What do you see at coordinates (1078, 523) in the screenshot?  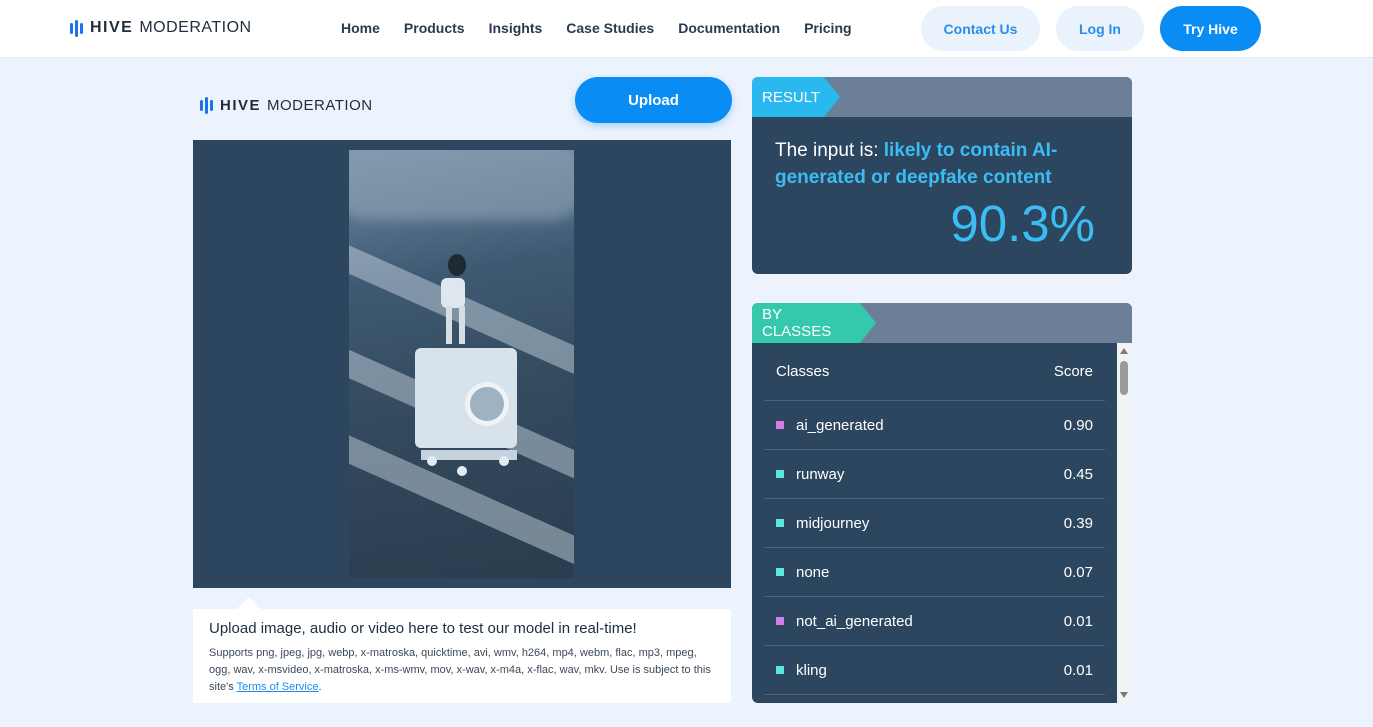 I see `class-score: 0.39` at bounding box center [1078, 523].